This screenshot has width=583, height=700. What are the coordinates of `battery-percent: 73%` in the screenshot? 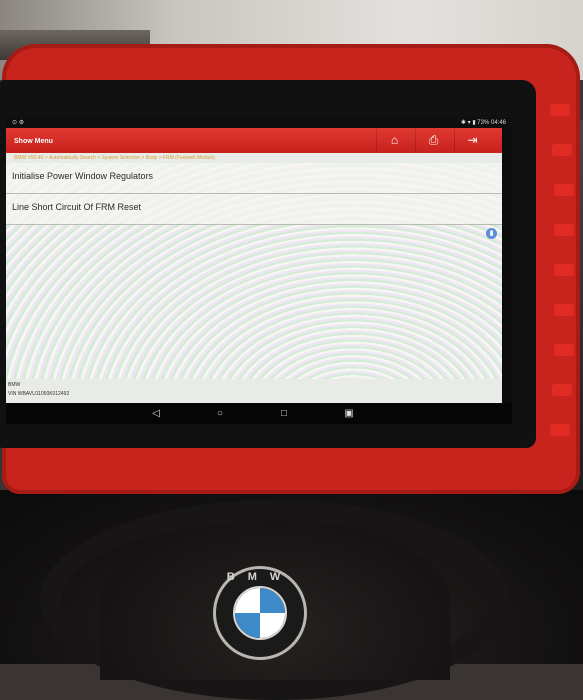 It's located at (483, 123).